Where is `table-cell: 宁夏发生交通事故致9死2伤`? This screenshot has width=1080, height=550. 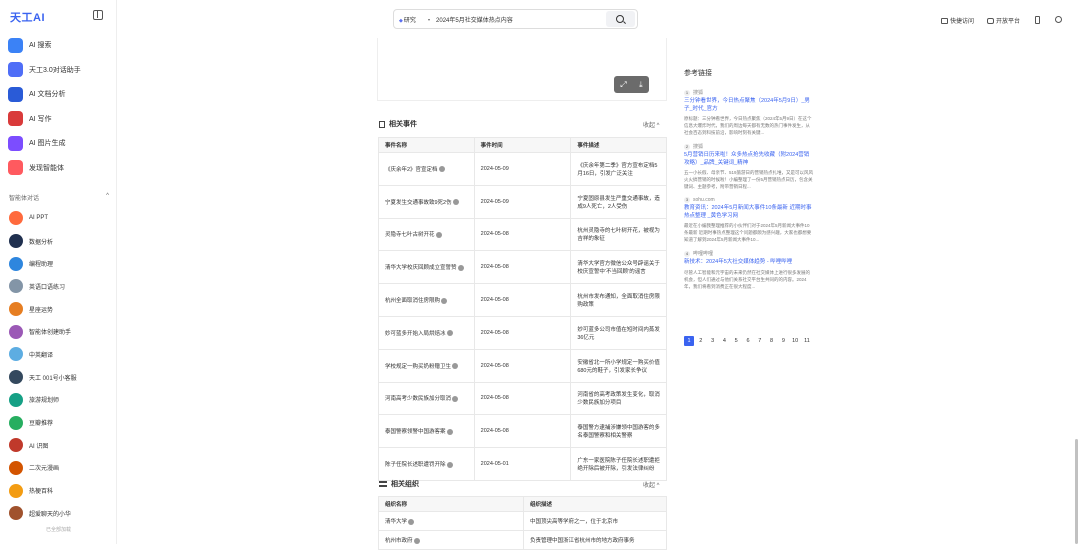 table-cell: 宁夏发生交通事故致9死2伤 is located at coordinates (426, 201).